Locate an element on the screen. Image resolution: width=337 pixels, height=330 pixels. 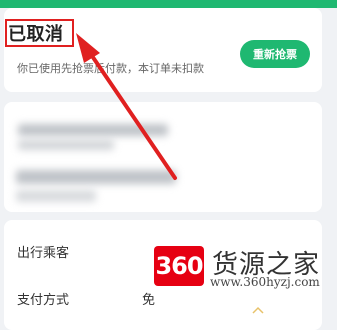
watermark: 360 货源之家 www.360hyzj.com is located at coordinates (245, 270).